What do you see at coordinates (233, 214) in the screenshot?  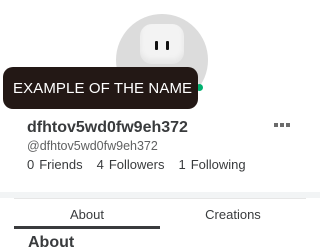 I see `tab-creations: Creations` at bounding box center [233, 214].